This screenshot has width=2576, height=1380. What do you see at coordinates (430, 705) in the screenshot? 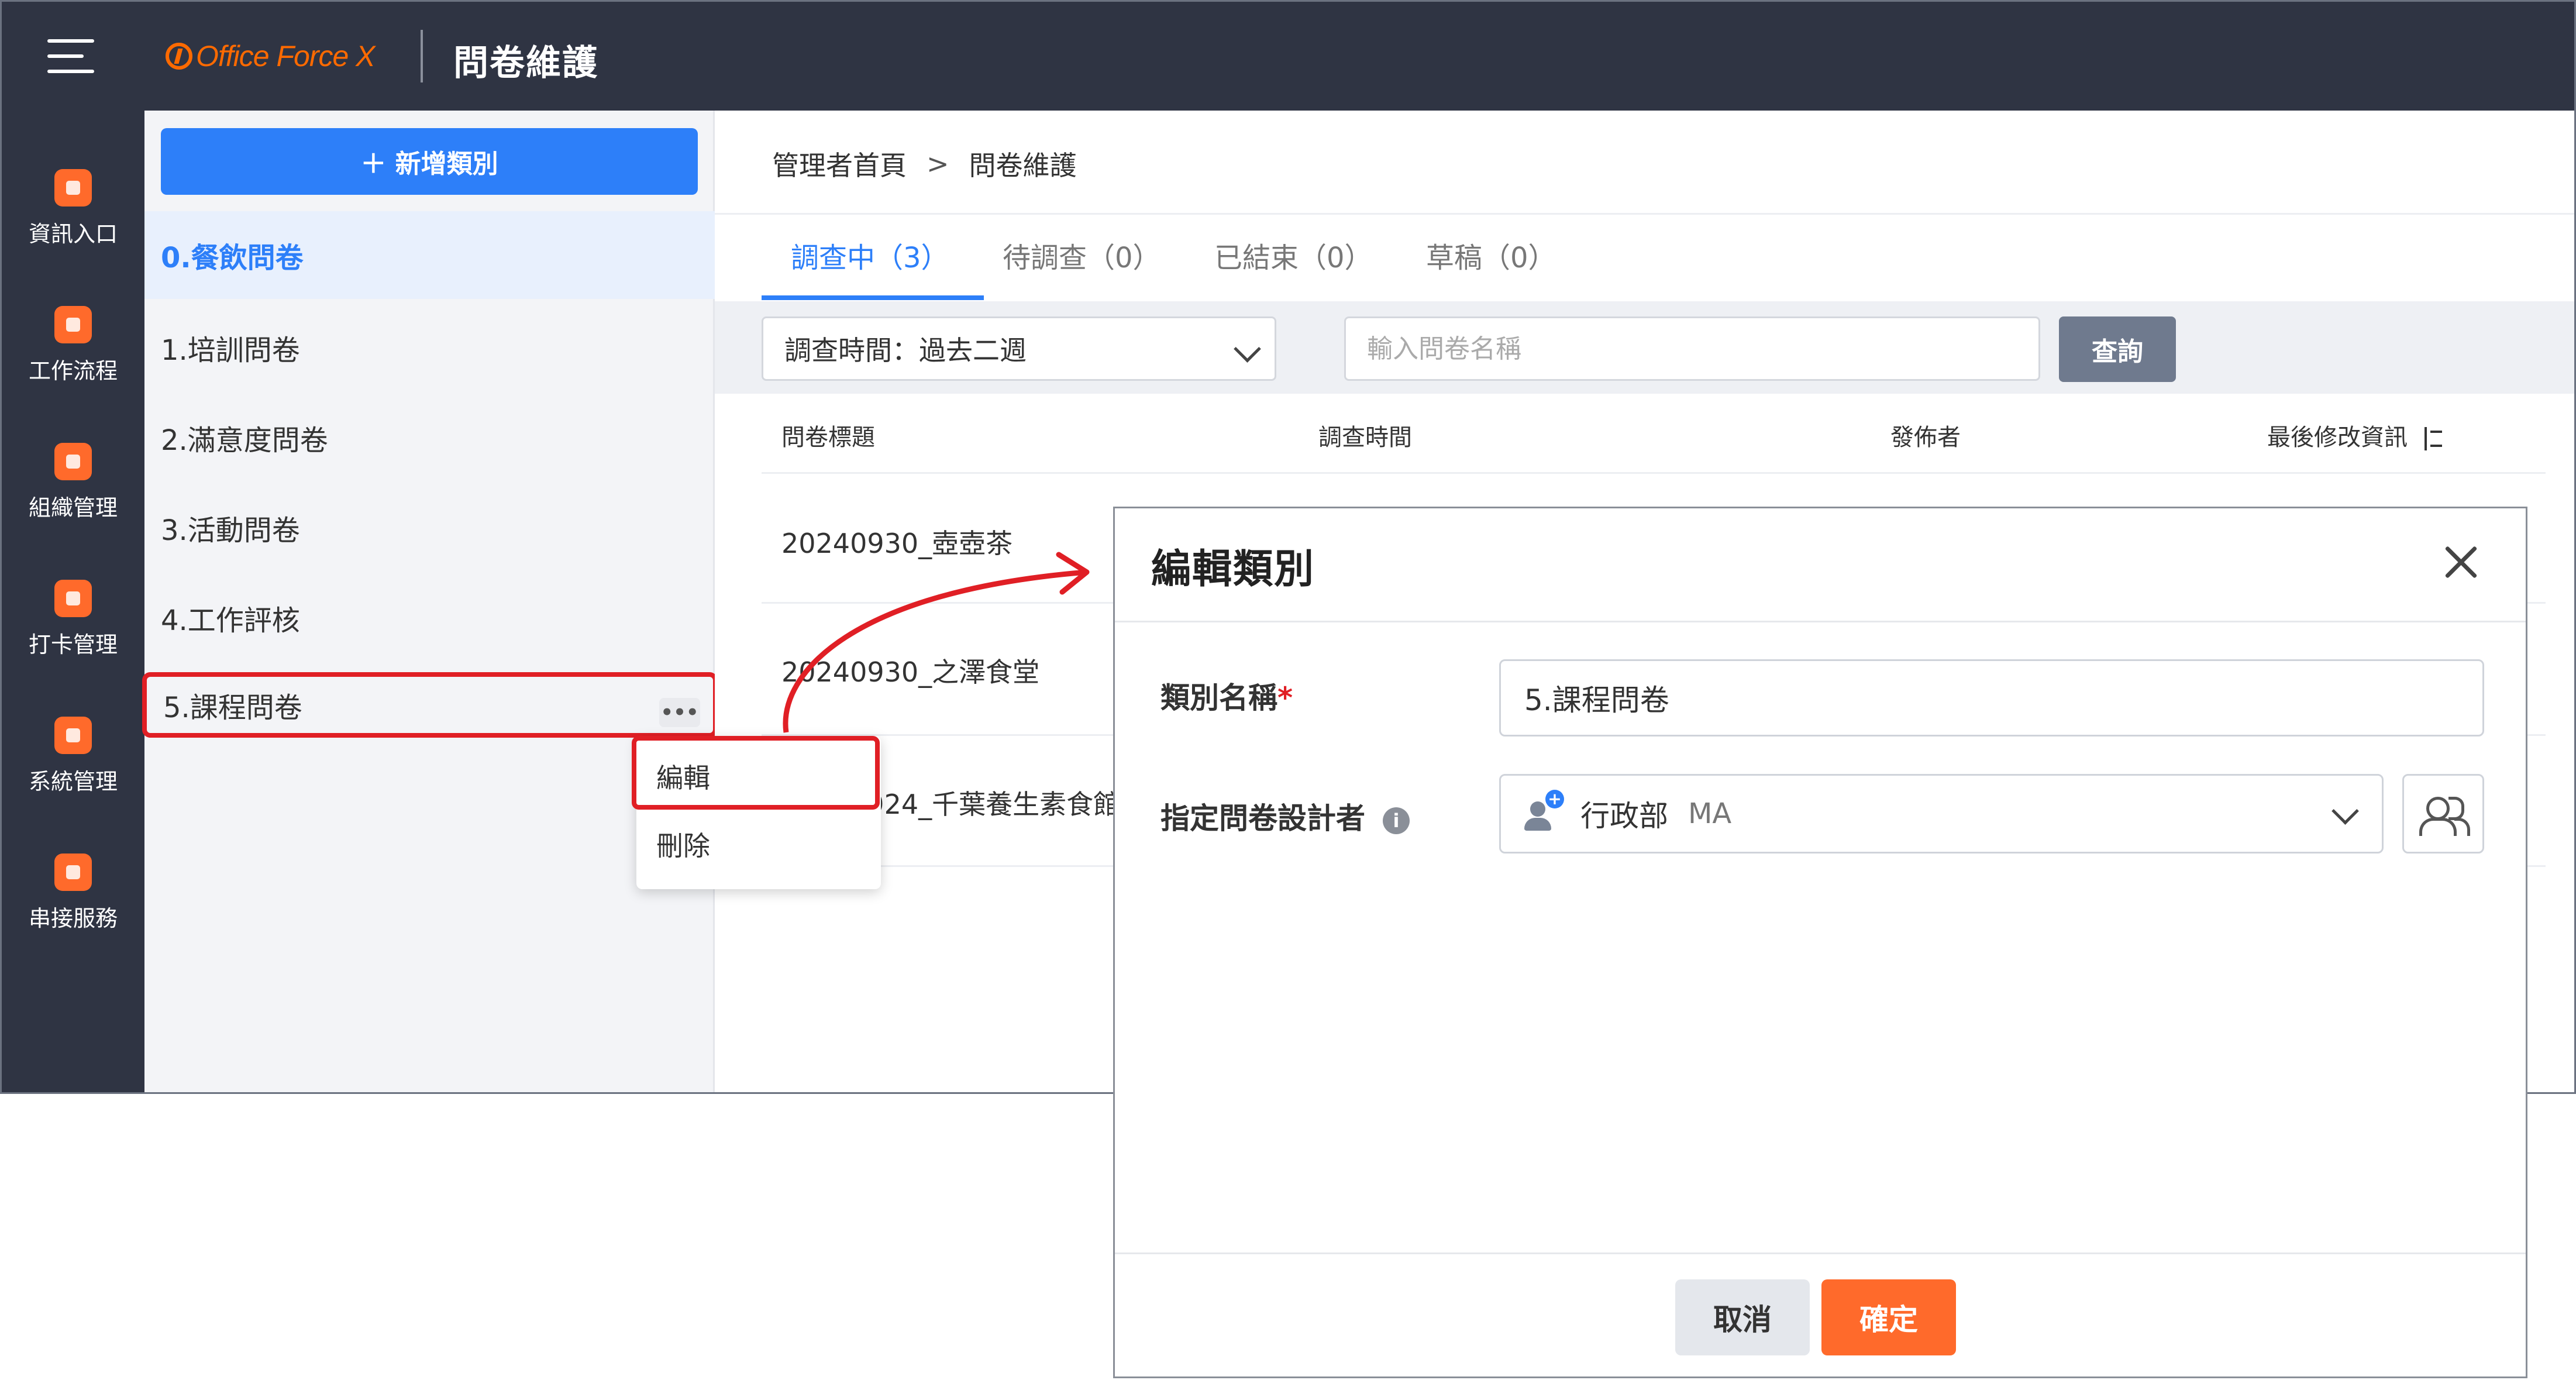
I see `category-item-highlighted: 5.課程問卷 •••` at bounding box center [430, 705].